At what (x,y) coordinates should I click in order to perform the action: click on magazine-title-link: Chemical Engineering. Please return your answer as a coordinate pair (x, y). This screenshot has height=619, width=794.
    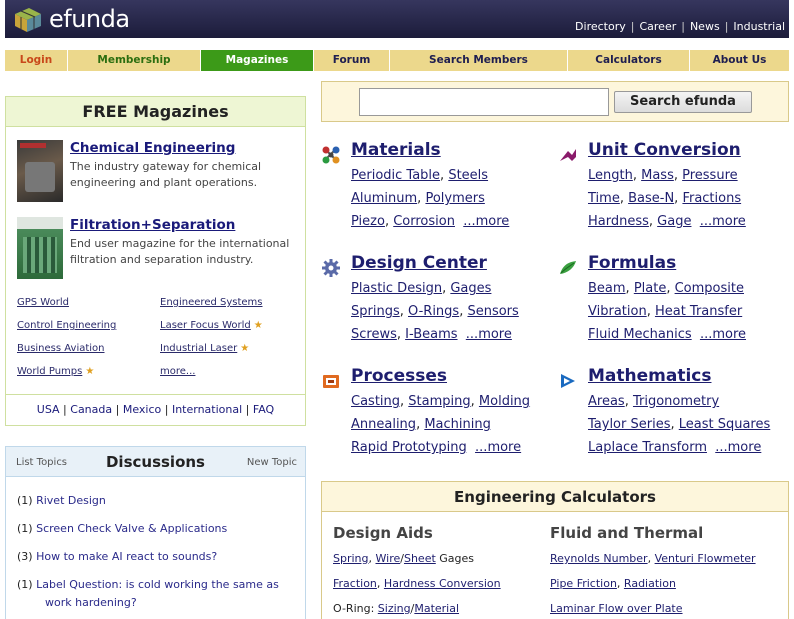
    Looking at the image, I should click on (152, 148).